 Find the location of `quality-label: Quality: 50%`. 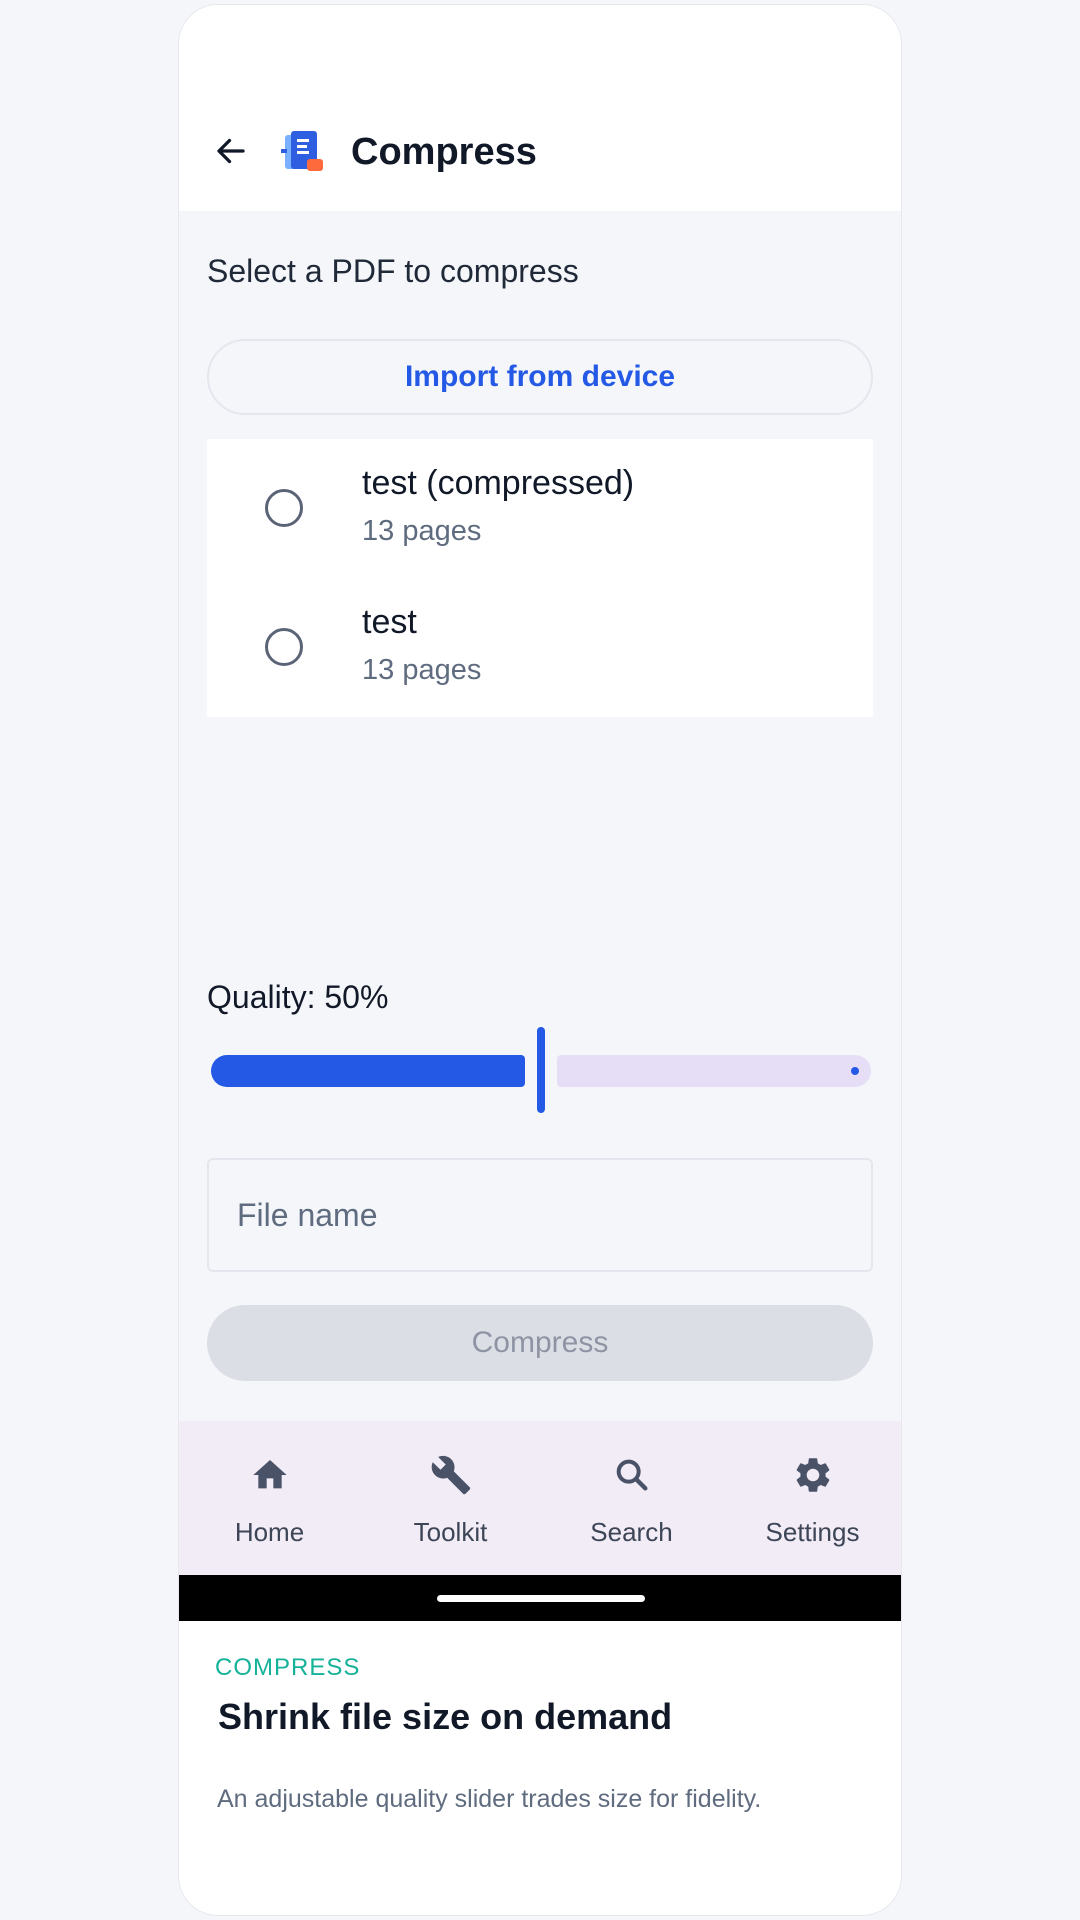

quality-label: Quality: 50% is located at coordinates (298, 997).